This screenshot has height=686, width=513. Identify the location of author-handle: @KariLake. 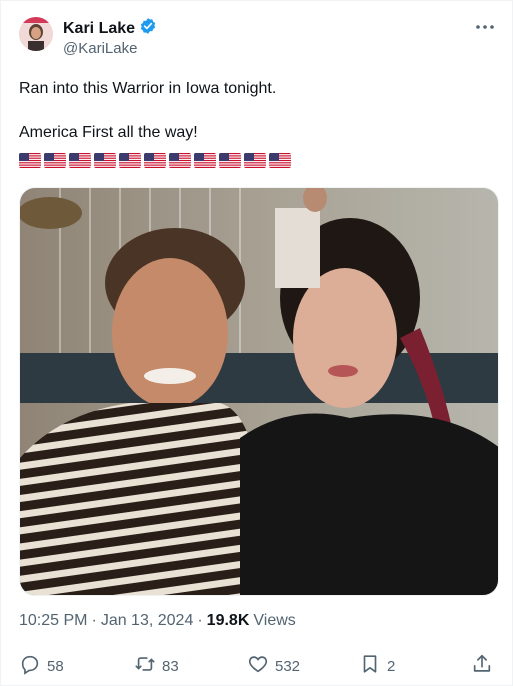
(100, 48).